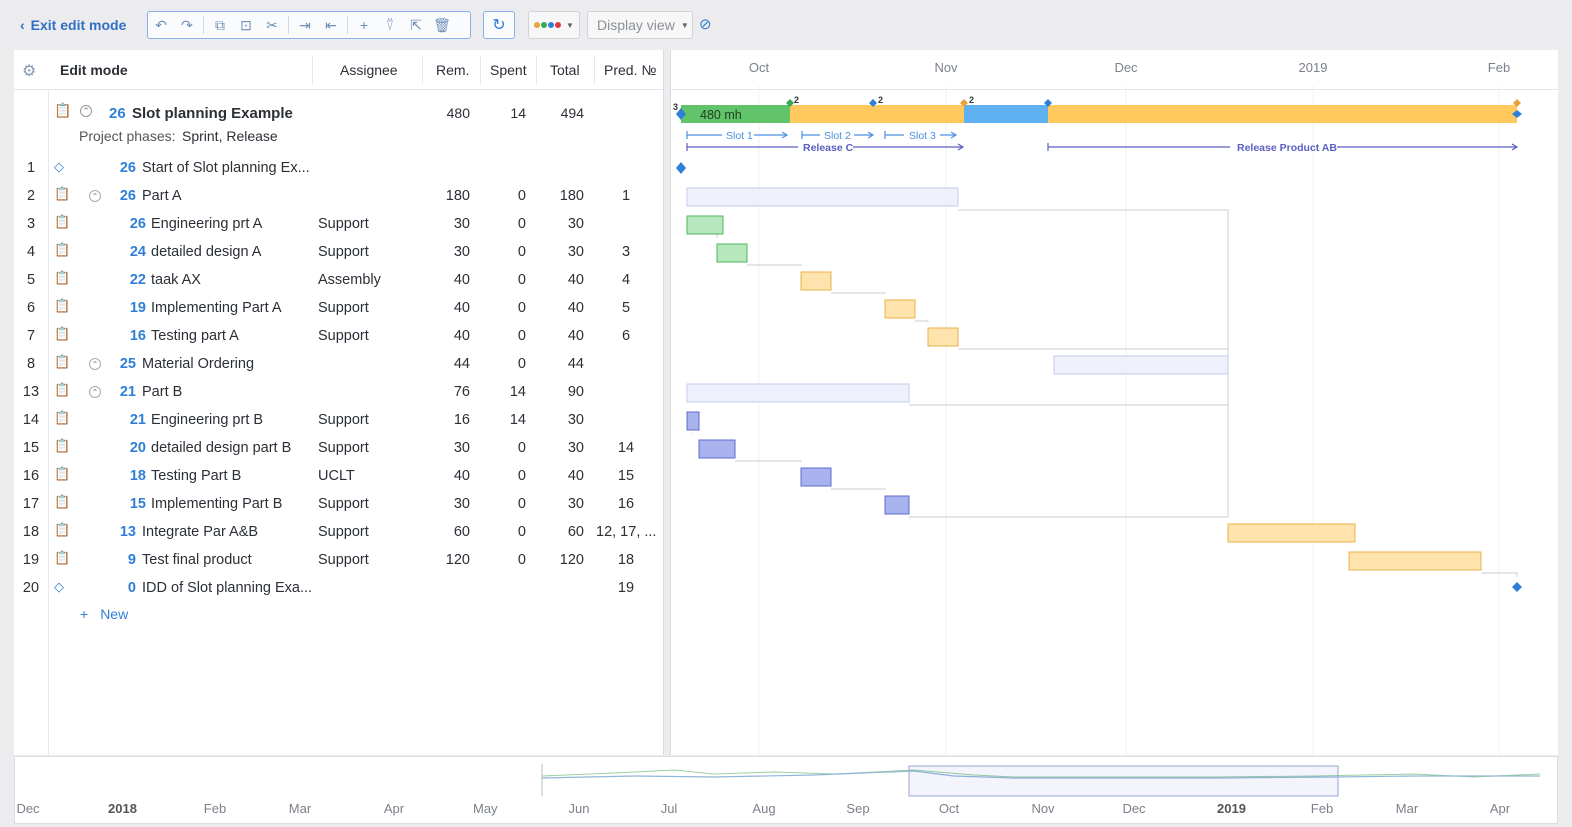  I want to click on task-name: Integrate Par A&B, so click(200, 532).